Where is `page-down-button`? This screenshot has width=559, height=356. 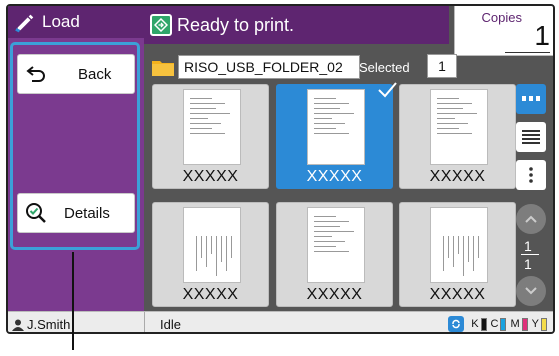
page-down-button is located at coordinates (531, 291).